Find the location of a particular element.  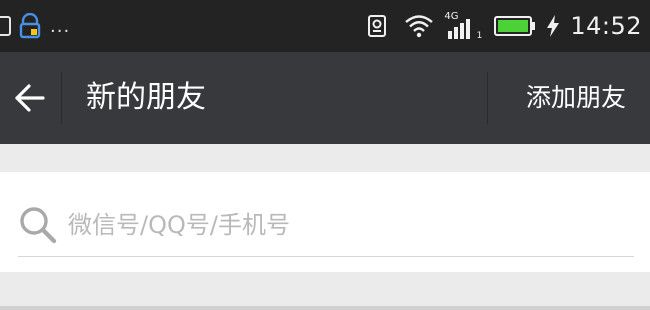

image-icon is located at coordinates (6, 26).